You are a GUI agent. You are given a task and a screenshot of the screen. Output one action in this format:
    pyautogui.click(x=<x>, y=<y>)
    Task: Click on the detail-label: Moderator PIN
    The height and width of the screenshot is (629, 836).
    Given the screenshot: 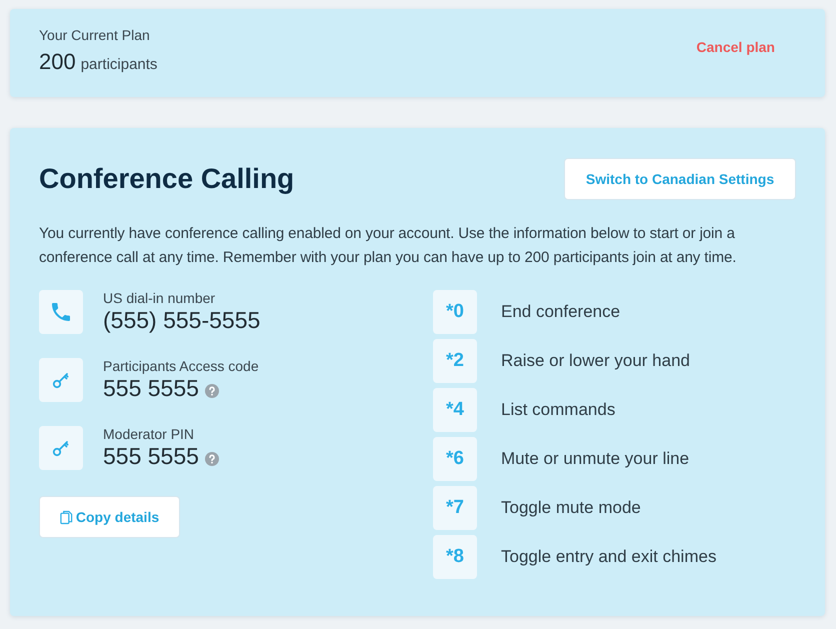 What is the action you would take?
    pyautogui.click(x=149, y=434)
    